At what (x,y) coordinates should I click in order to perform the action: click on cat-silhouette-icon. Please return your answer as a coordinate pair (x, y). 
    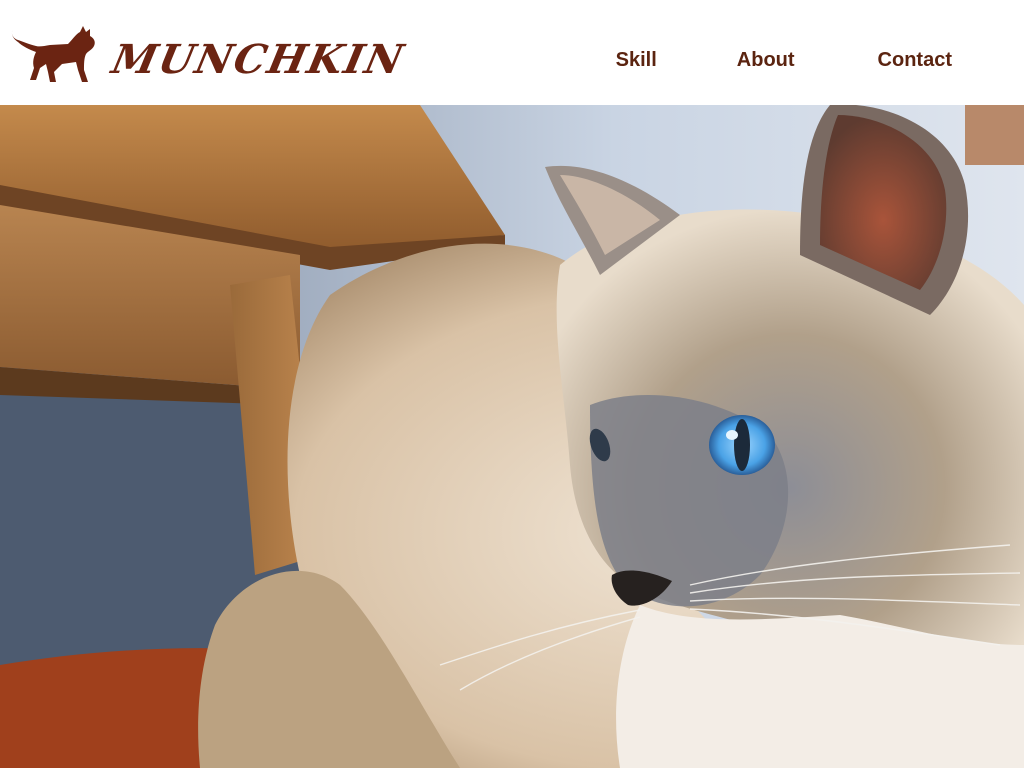
    Looking at the image, I should click on (53, 54).